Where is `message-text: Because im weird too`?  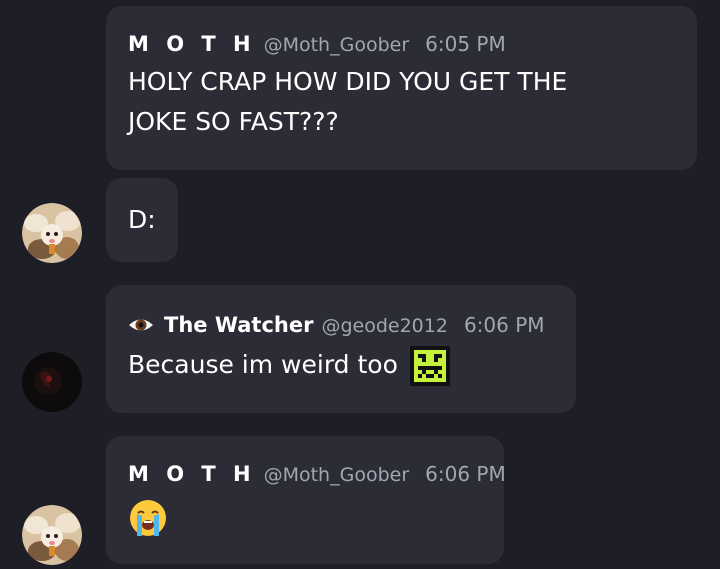 message-text: Because im weird too is located at coordinates (263, 364).